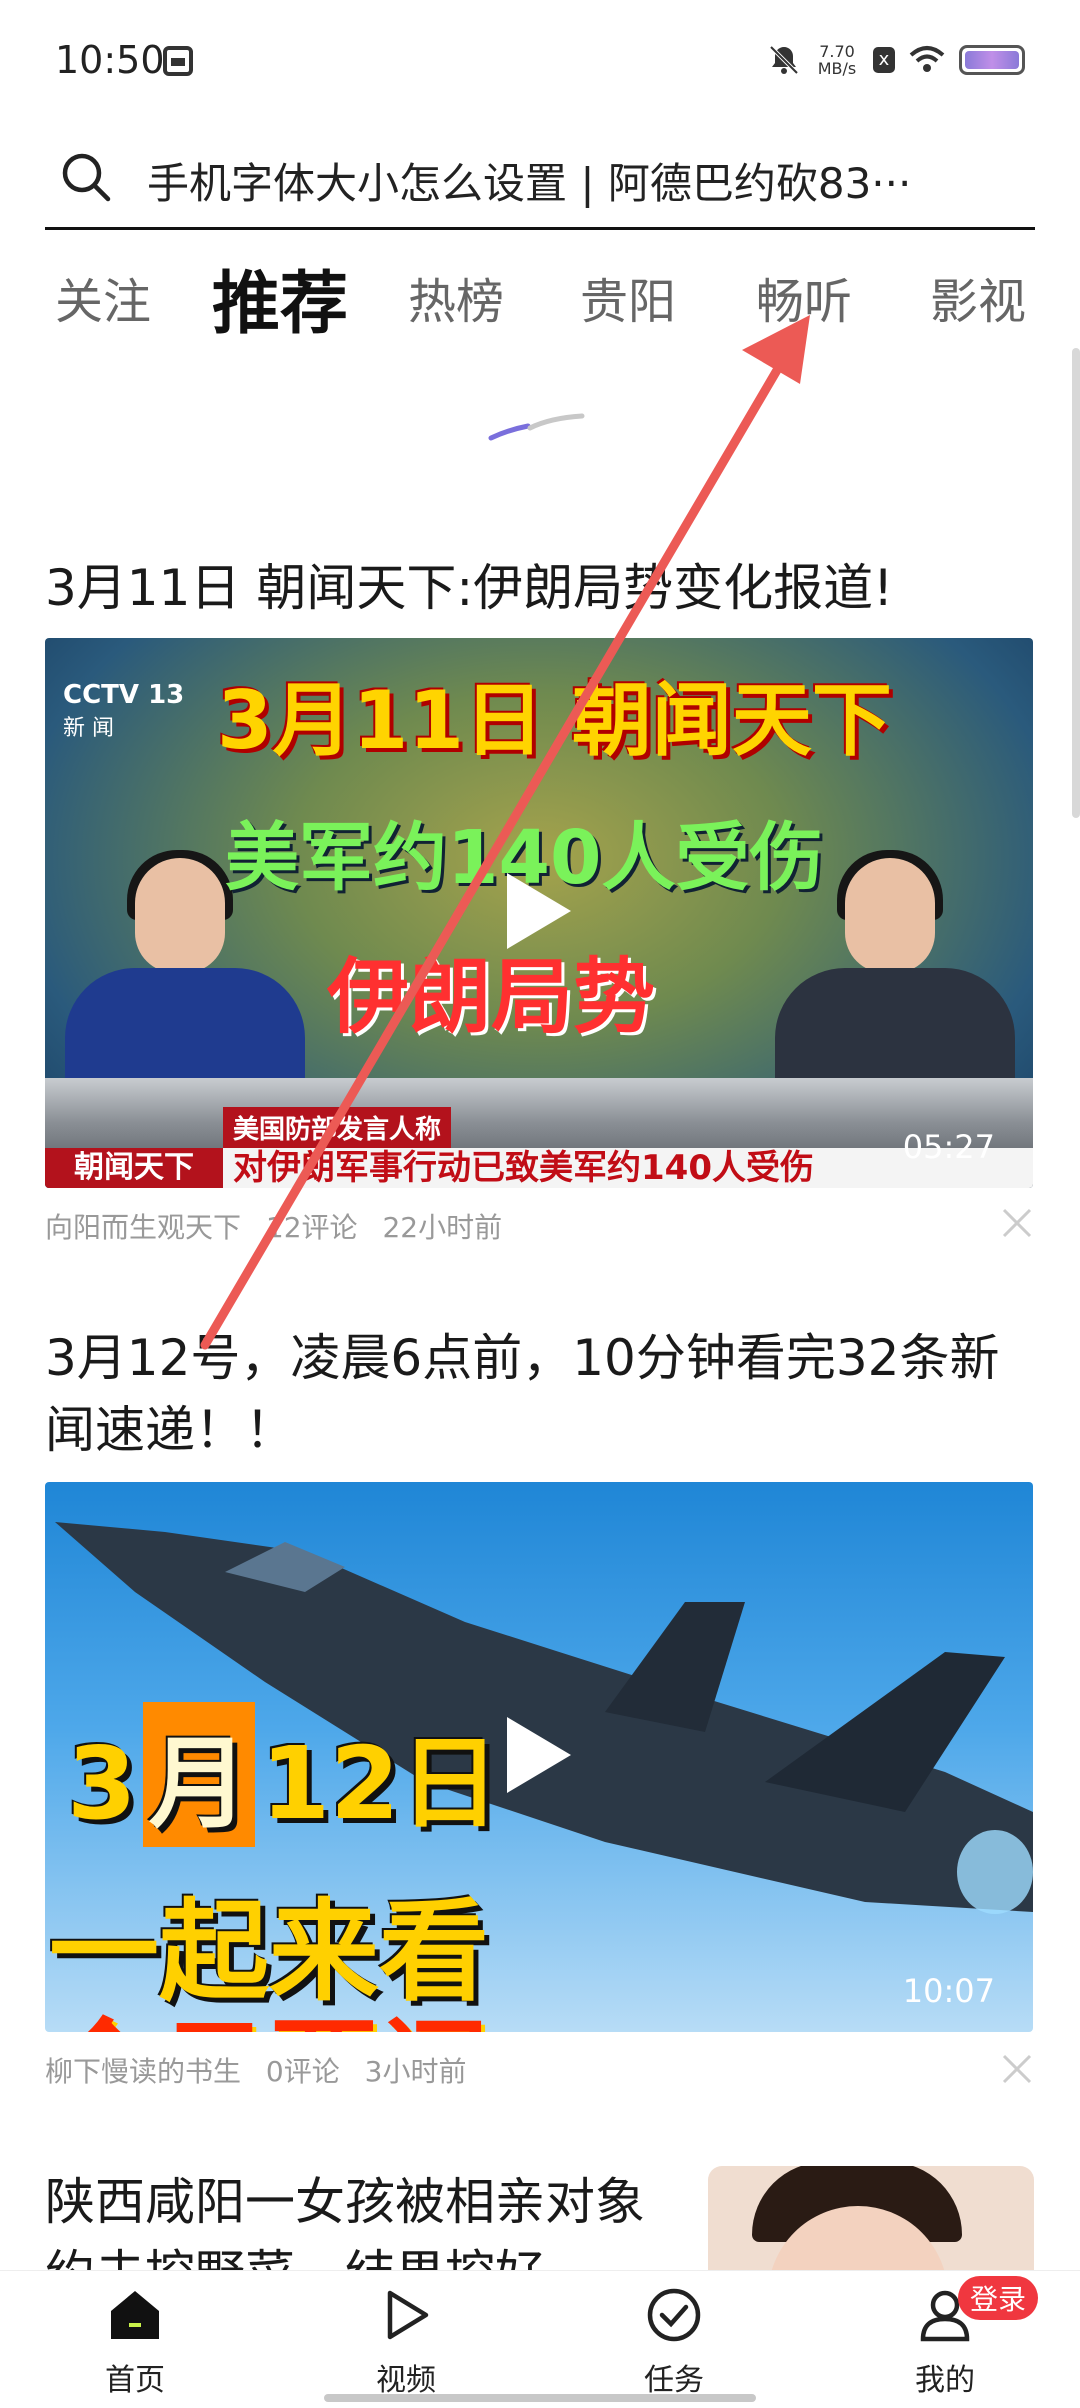 This screenshot has height=2408, width=1080. I want to click on article-comments: 0评论, so click(302, 2071).